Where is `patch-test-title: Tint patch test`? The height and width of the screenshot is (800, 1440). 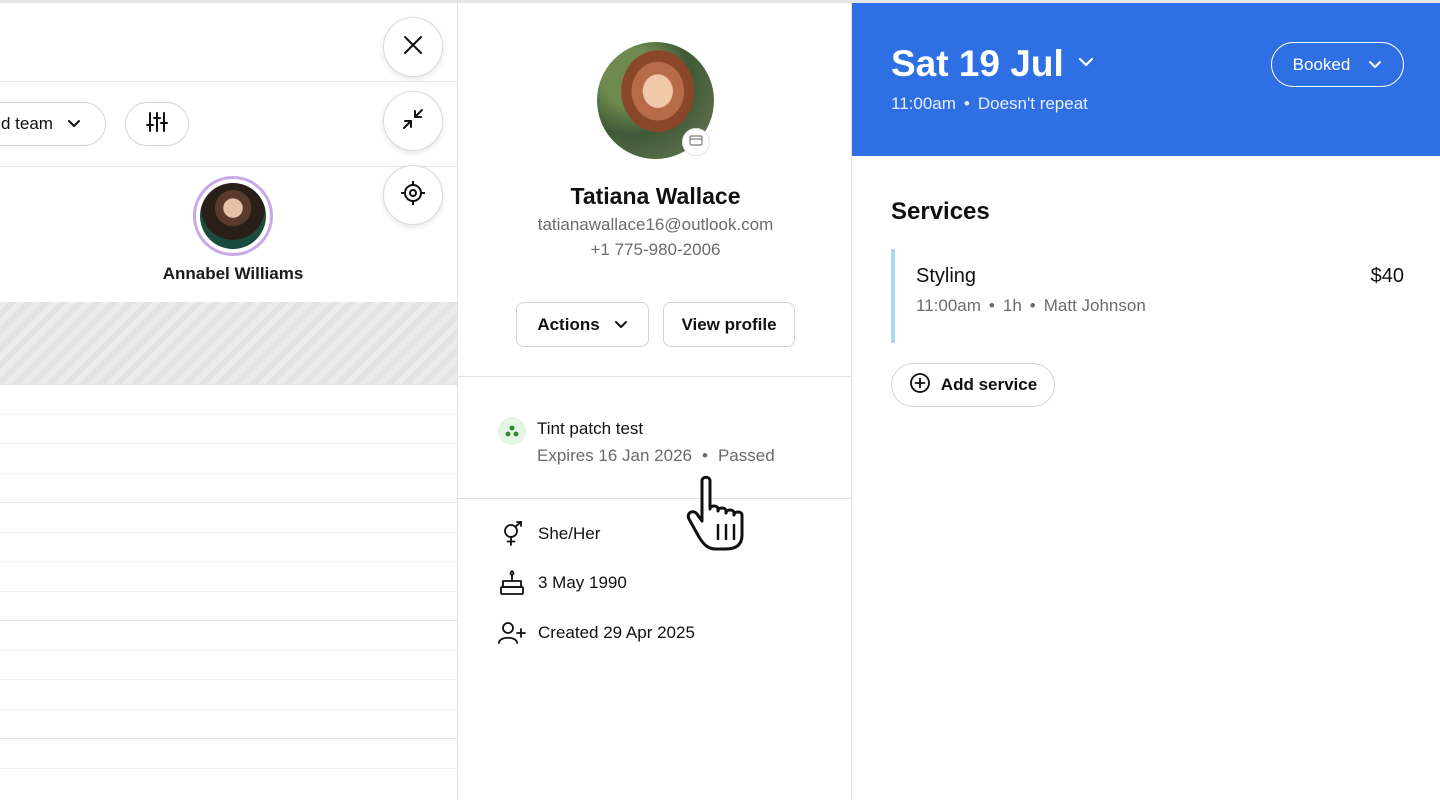 patch-test-title: Tint patch test is located at coordinates (590, 428).